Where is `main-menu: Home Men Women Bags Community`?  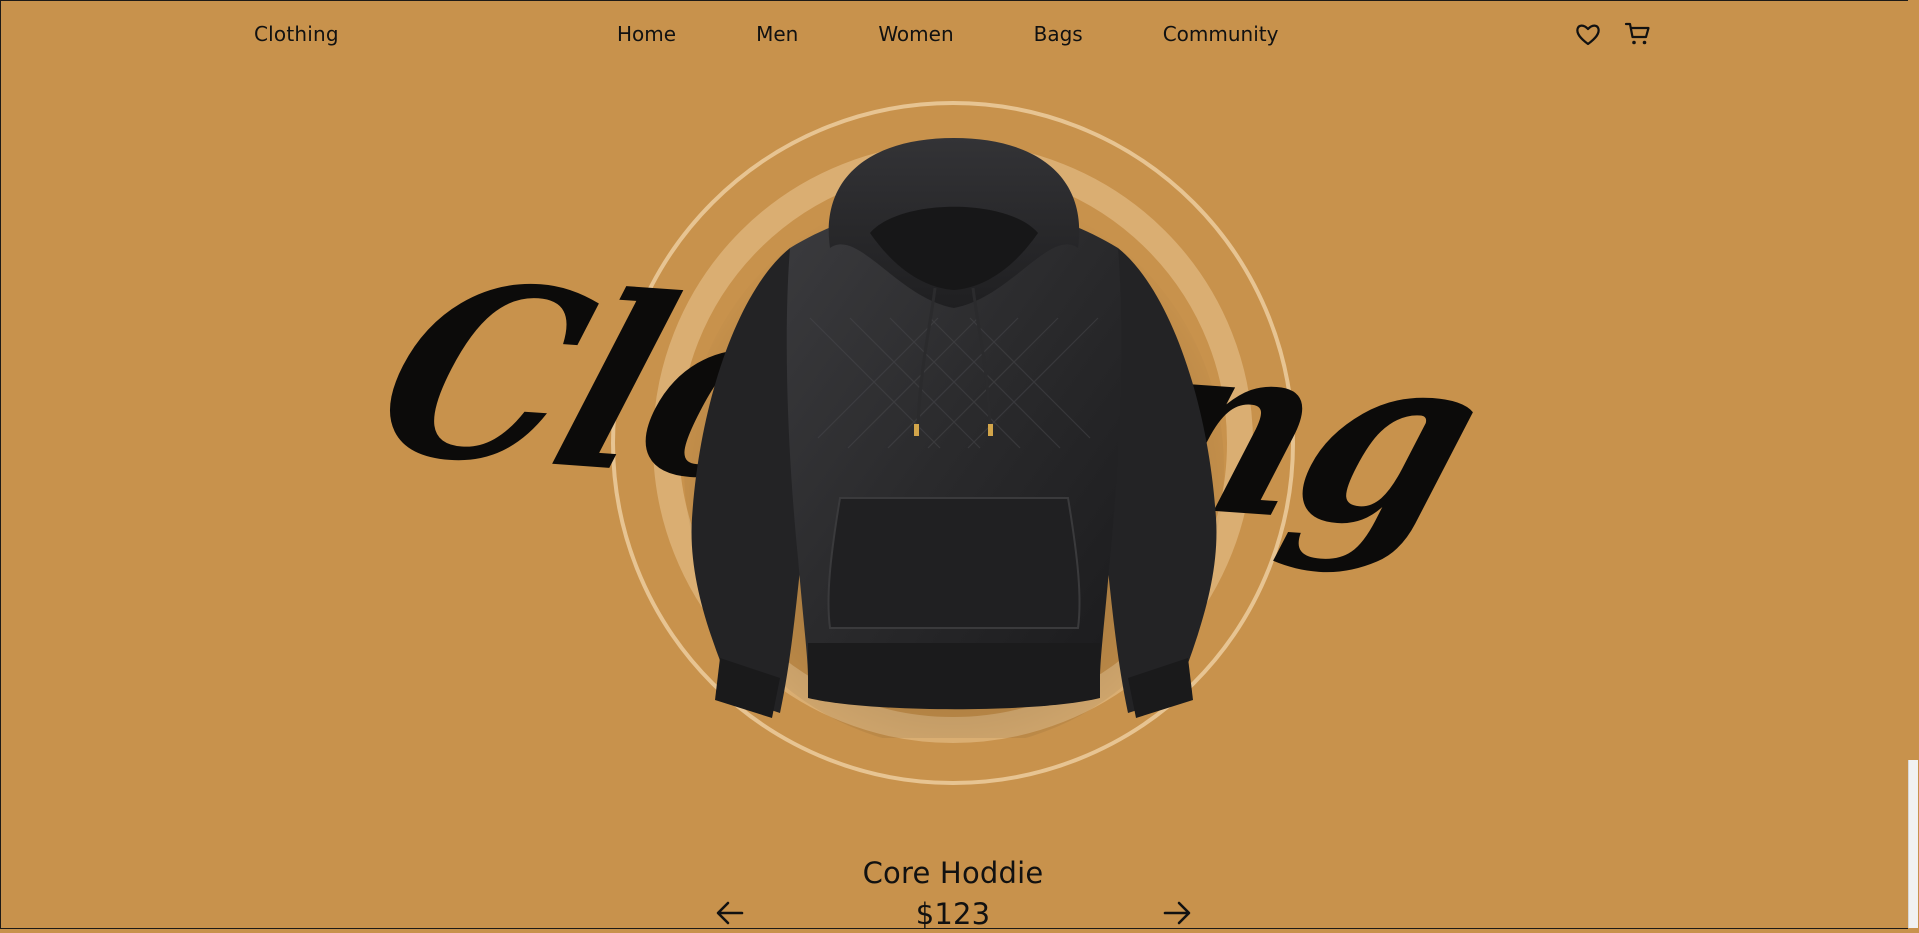
main-menu: Home Men Women Bags Community is located at coordinates (947, 34).